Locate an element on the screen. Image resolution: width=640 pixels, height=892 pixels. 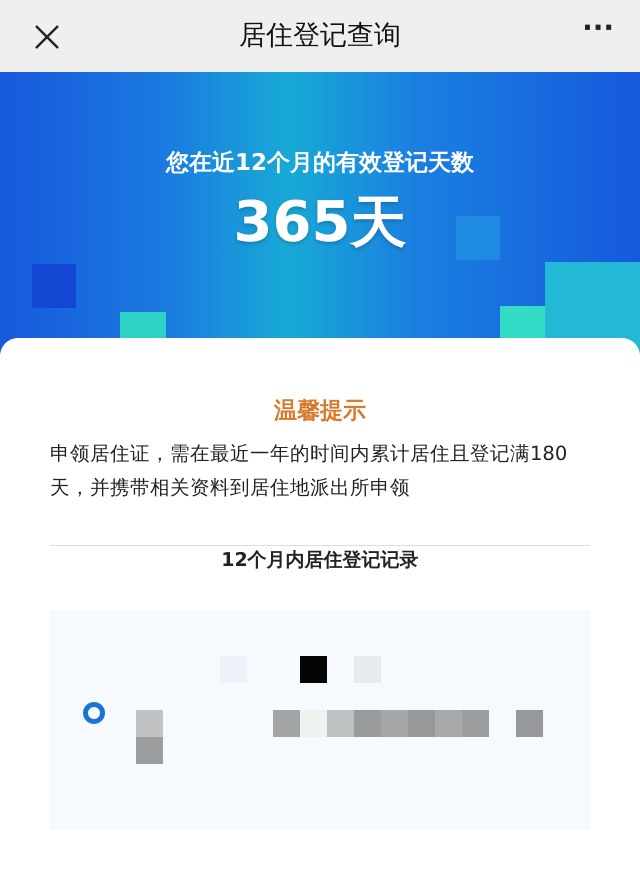
ring-icon is located at coordinates (94, 713).